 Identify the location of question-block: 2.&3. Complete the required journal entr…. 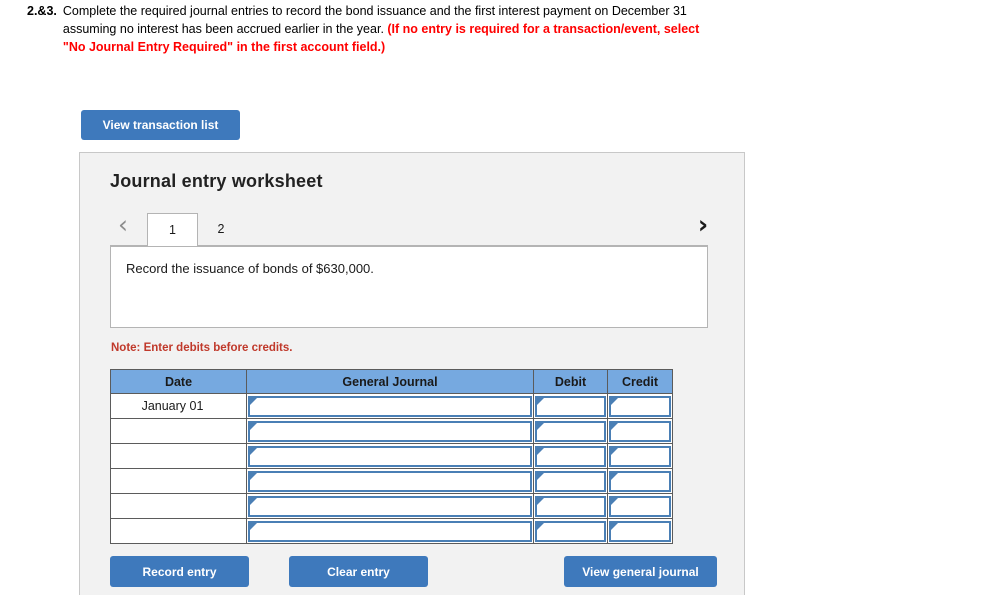
(370, 28).